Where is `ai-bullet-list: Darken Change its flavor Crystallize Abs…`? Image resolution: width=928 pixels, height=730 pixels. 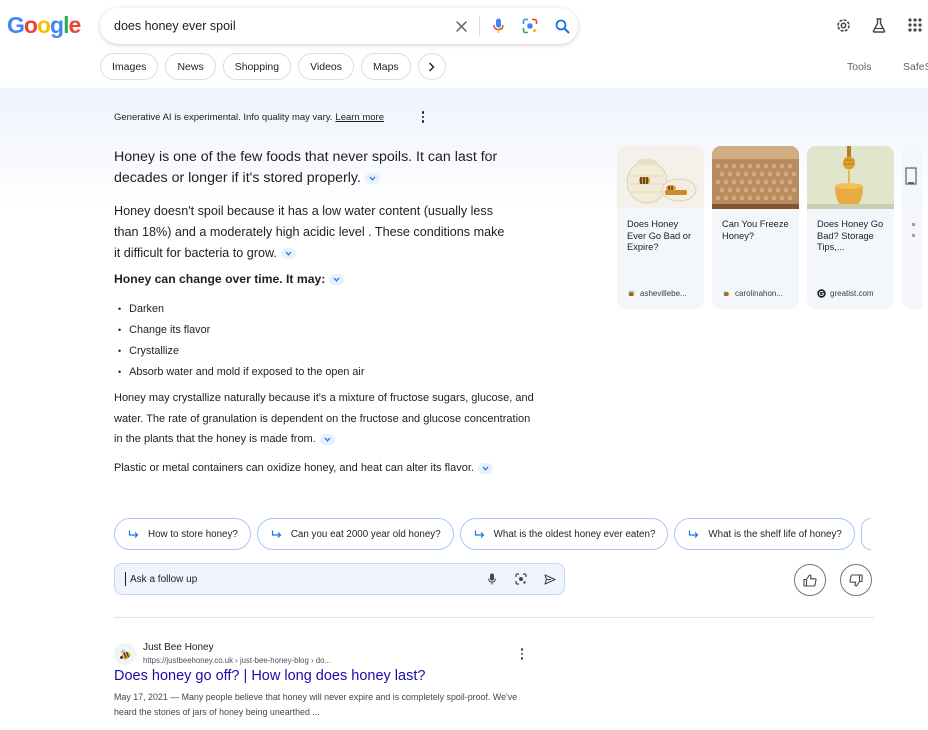 ai-bullet-list: Darken Change its flavor Crystallize Abs… is located at coordinates (241, 340).